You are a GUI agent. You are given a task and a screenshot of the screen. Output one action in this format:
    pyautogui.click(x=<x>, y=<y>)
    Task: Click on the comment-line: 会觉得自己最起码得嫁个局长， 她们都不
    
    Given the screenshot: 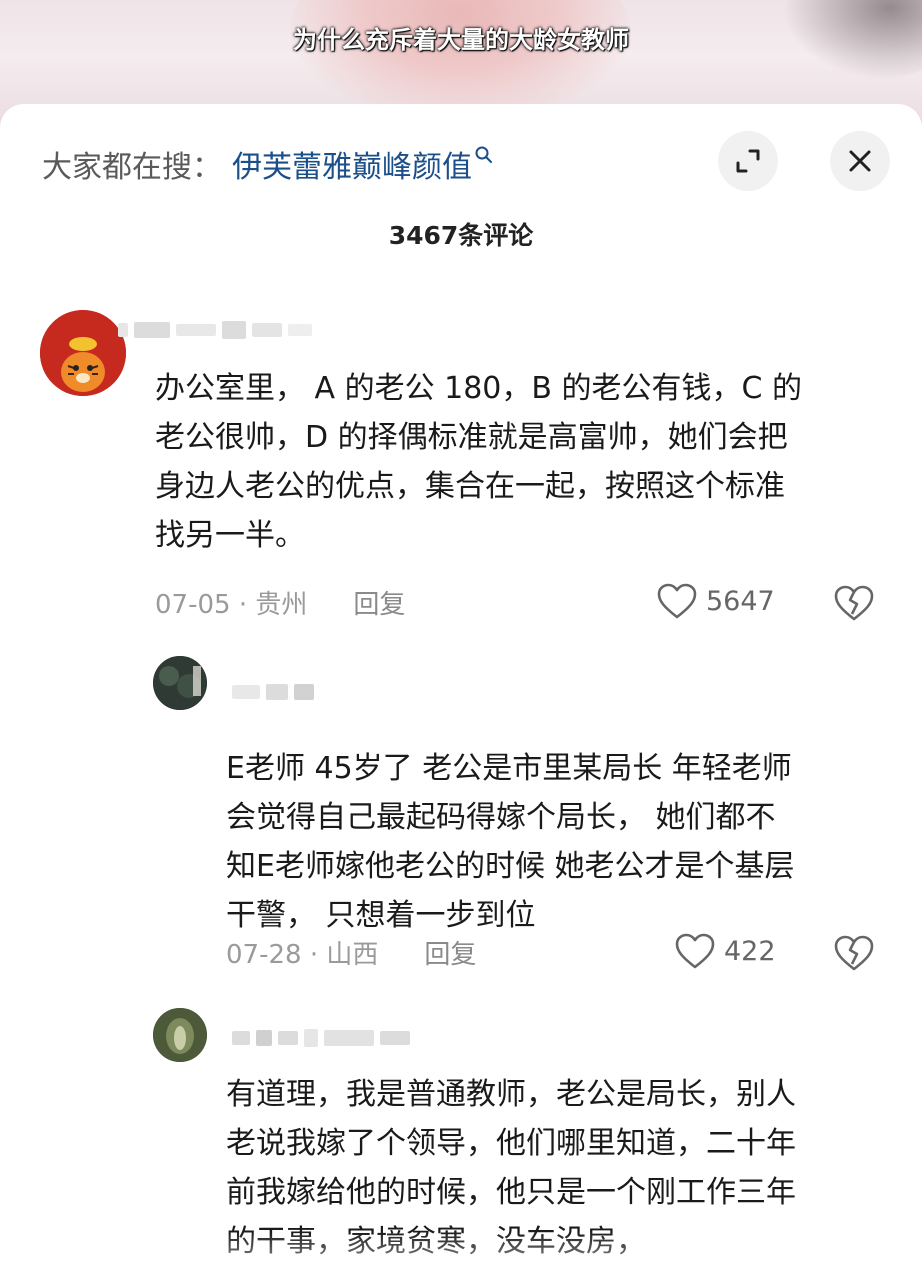 What is the action you would take?
    pyautogui.click(x=501, y=817)
    